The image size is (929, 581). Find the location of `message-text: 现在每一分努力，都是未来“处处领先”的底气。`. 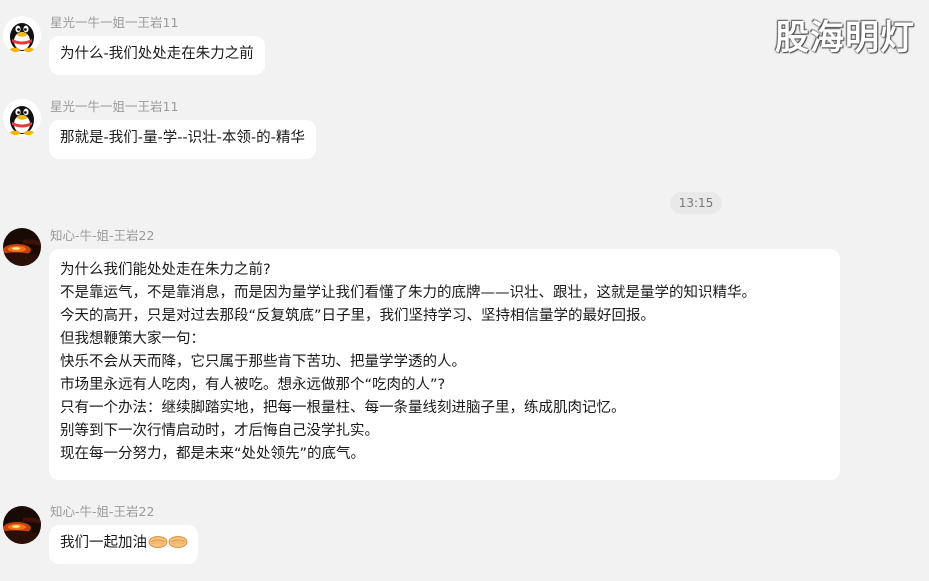

message-text: 现在每一分努力，都是未来“处处领先”的底气。 is located at coordinates (213, 454).